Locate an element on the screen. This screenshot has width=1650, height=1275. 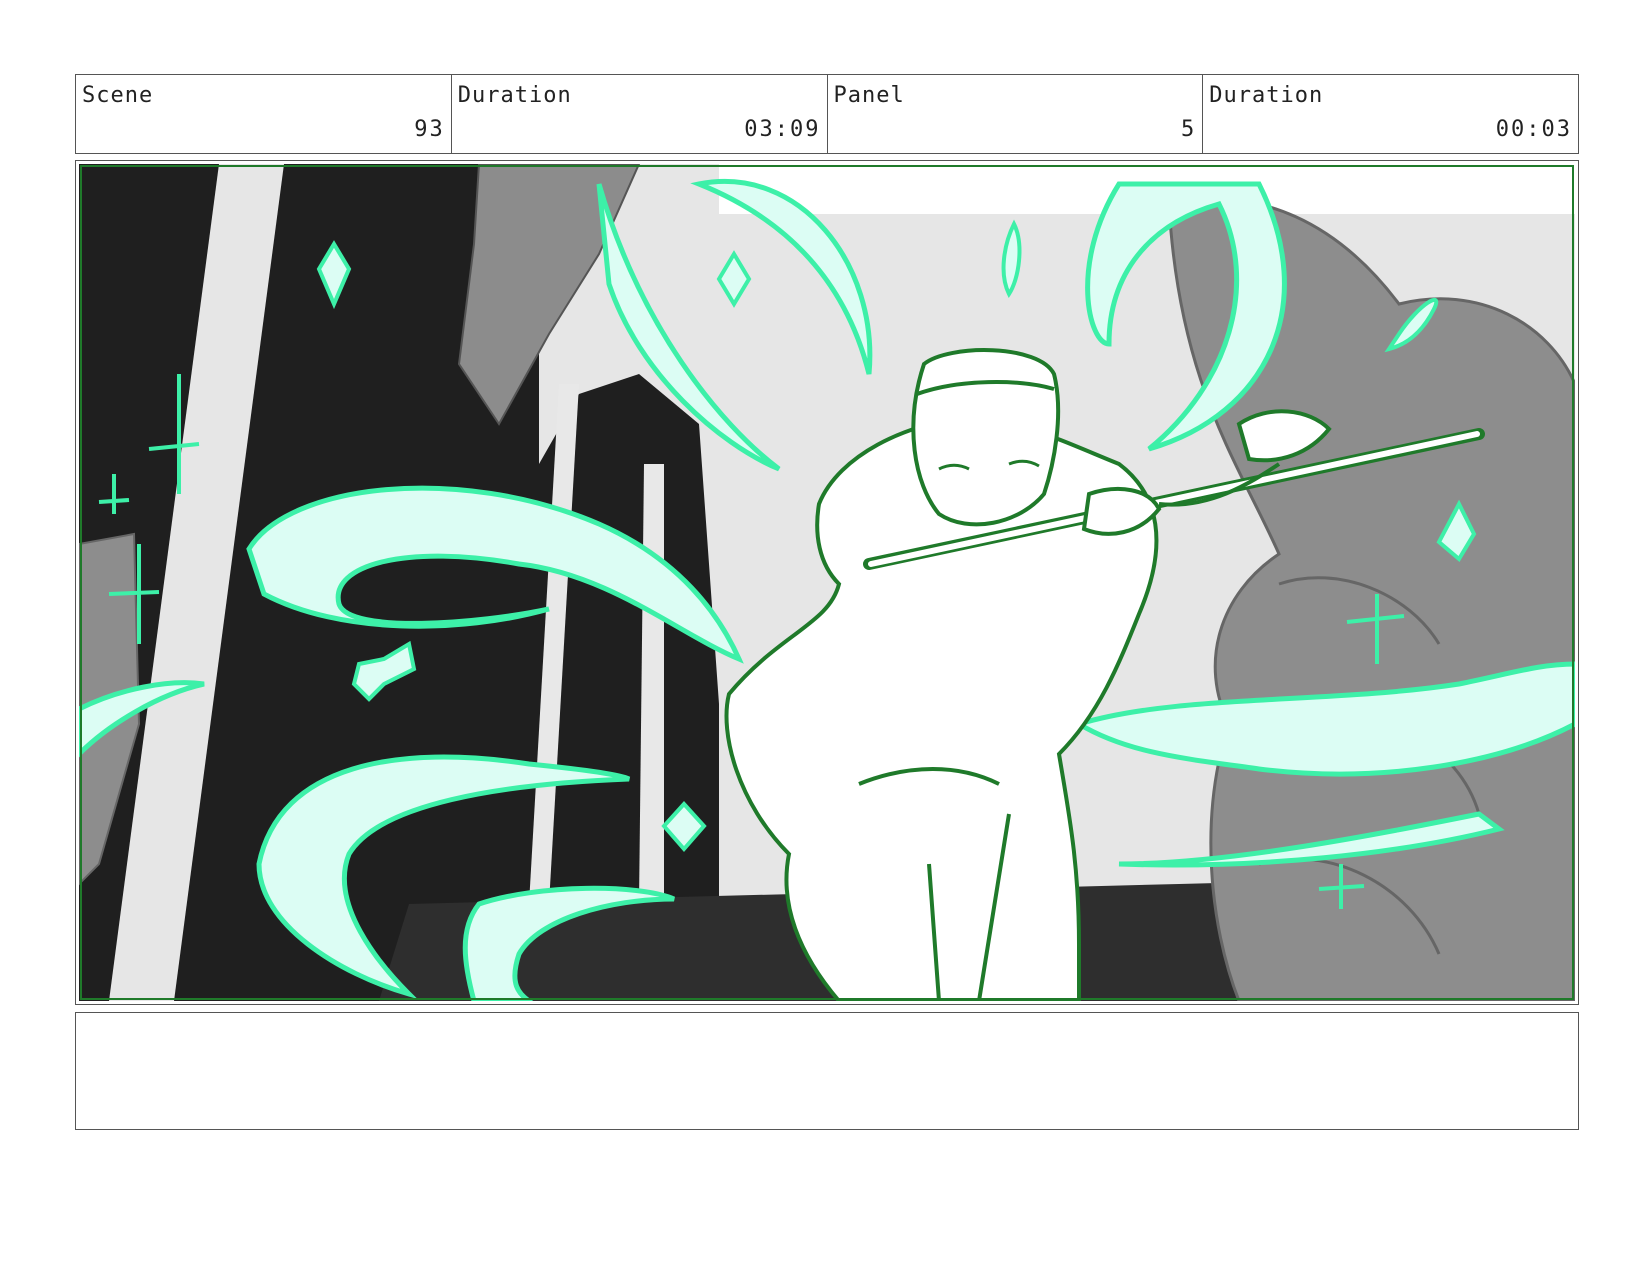
panel-duration-label: Duration is located at coordinates (1266, 95).